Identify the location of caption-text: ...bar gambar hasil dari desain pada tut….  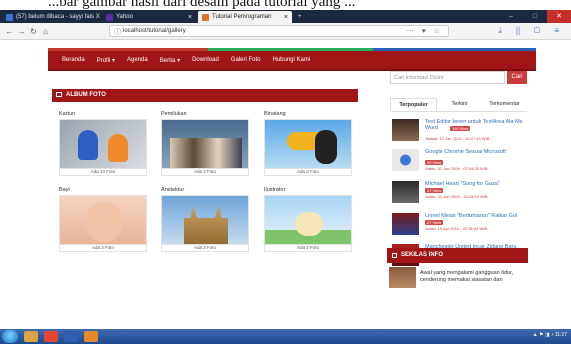
(202, 5).